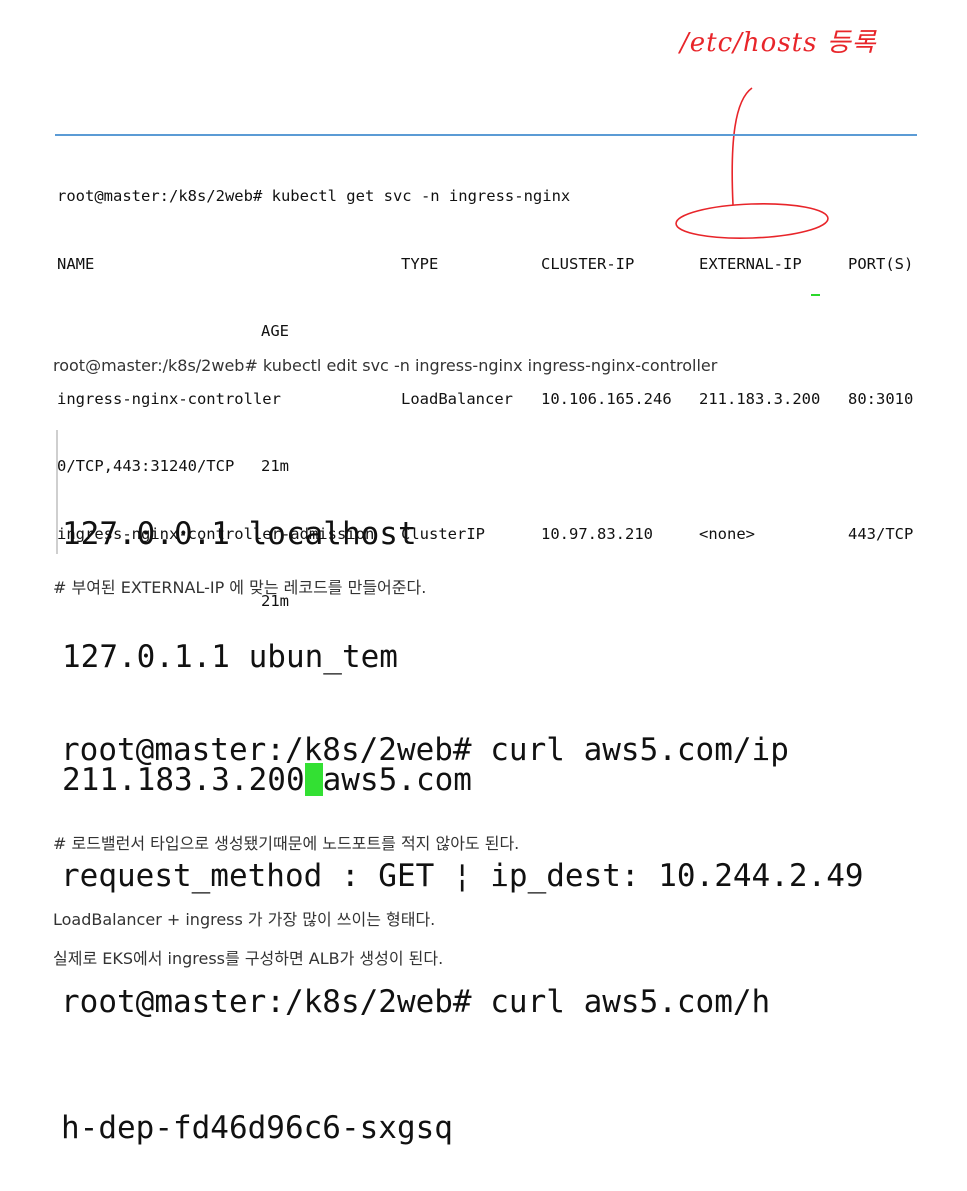 The width and height of the screenshot is (967, 1191). What do you see at coordinates (588, 263) in the screenshot?
I see `header-cluster-ip: CLUSTER-IP` at bounding box center [588, 263].